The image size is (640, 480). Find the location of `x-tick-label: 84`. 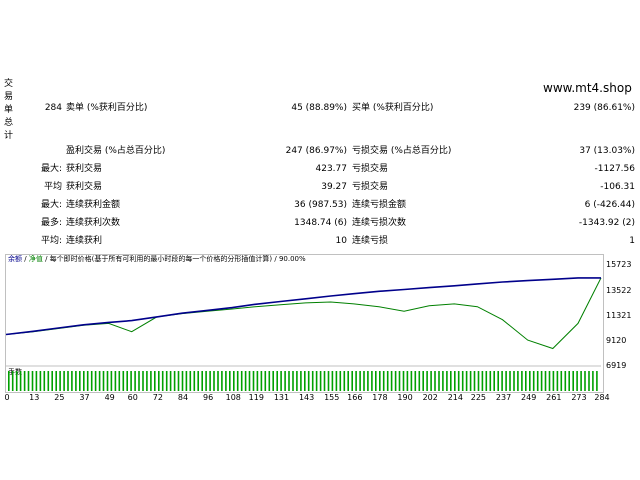

x-tick-label: 84 is located at coordinates (183, 397).